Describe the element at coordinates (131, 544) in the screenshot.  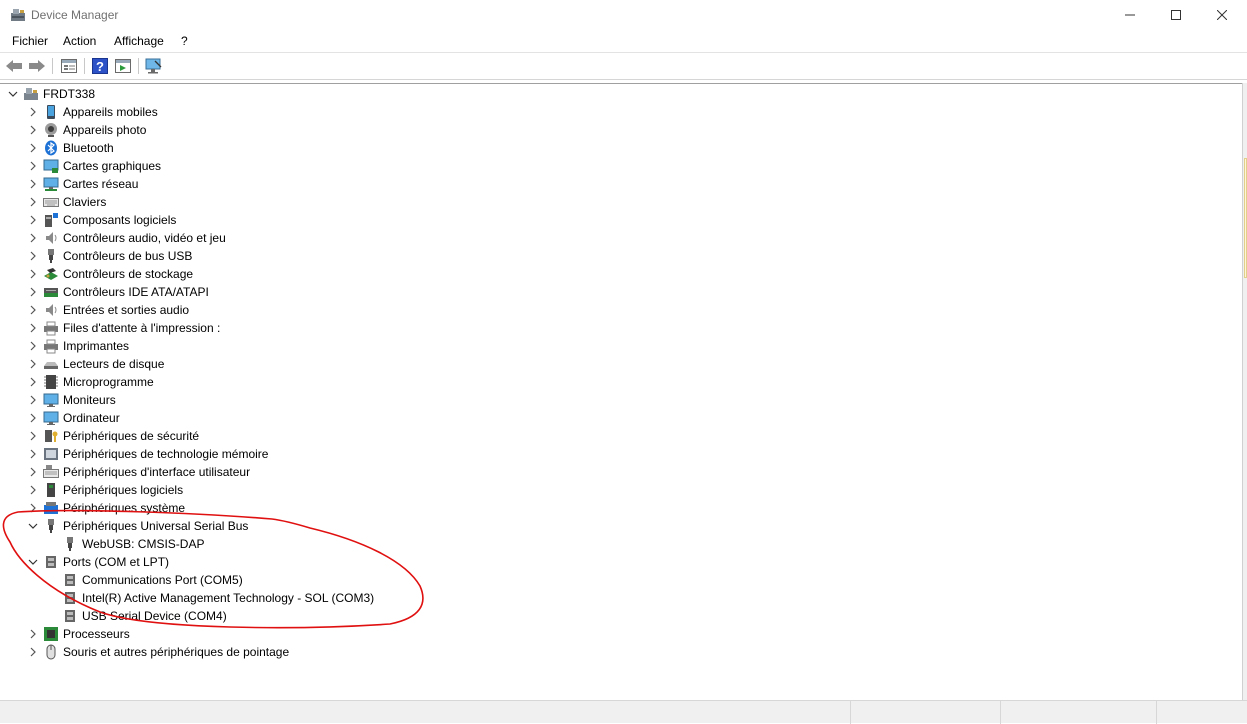
I see `device-item: WebUSB: CMSIS-DAP` at that location.